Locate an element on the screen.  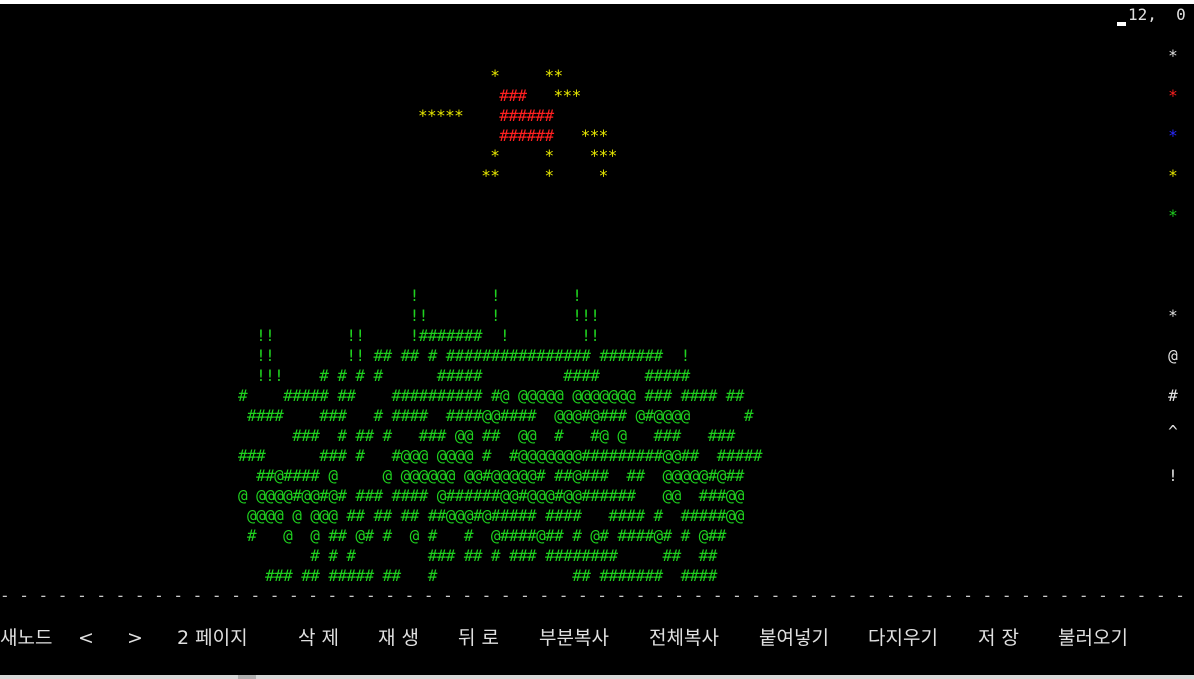
play-button: 재 생 is located at coordinates (398, 638).